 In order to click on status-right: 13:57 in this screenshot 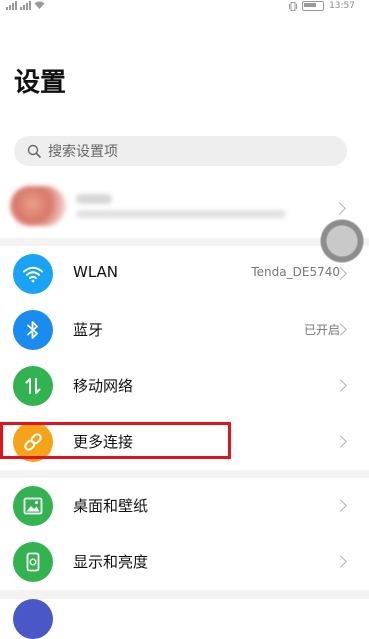, I will do `click(322, 6)`.